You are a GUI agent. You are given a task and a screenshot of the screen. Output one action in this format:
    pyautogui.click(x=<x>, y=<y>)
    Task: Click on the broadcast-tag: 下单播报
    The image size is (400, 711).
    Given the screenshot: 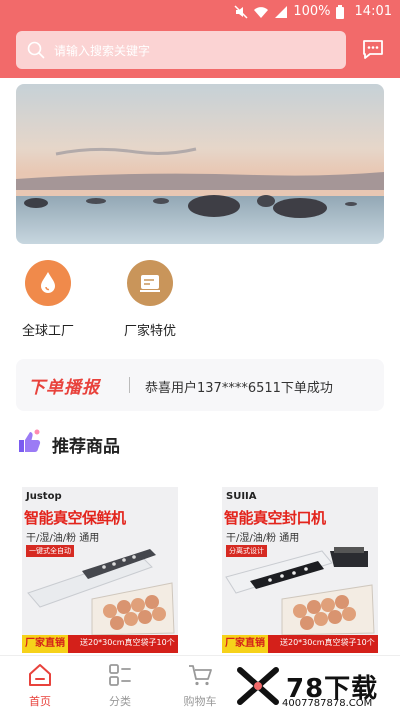 What is the action you would take?
    pyautogui.click(x=64, y=388)
    